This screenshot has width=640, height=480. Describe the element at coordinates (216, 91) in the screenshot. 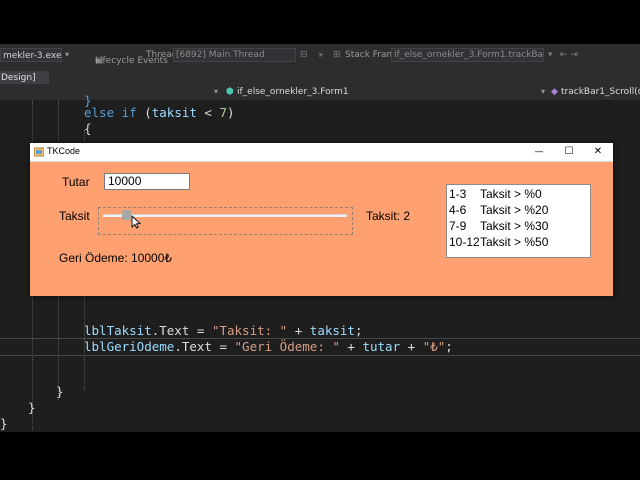

I see `nav-dropdown-icon: ▾` at that location.